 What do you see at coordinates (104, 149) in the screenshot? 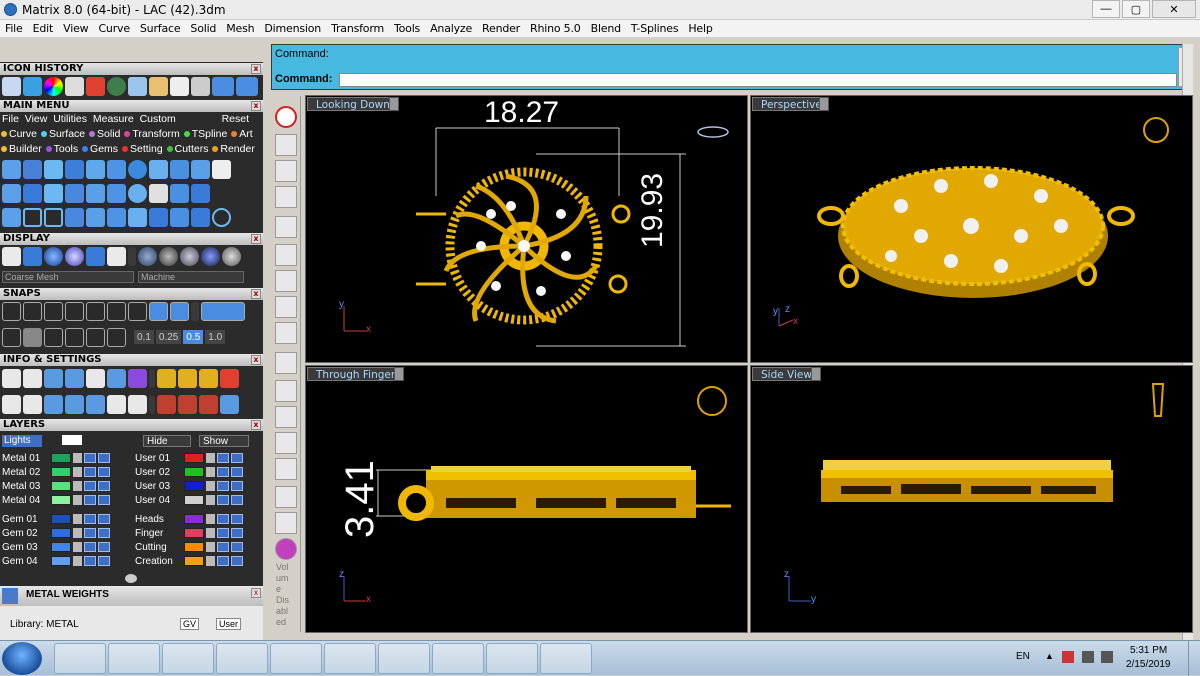
I see `mm-gems: Gems` at bounding box center [104, 149].